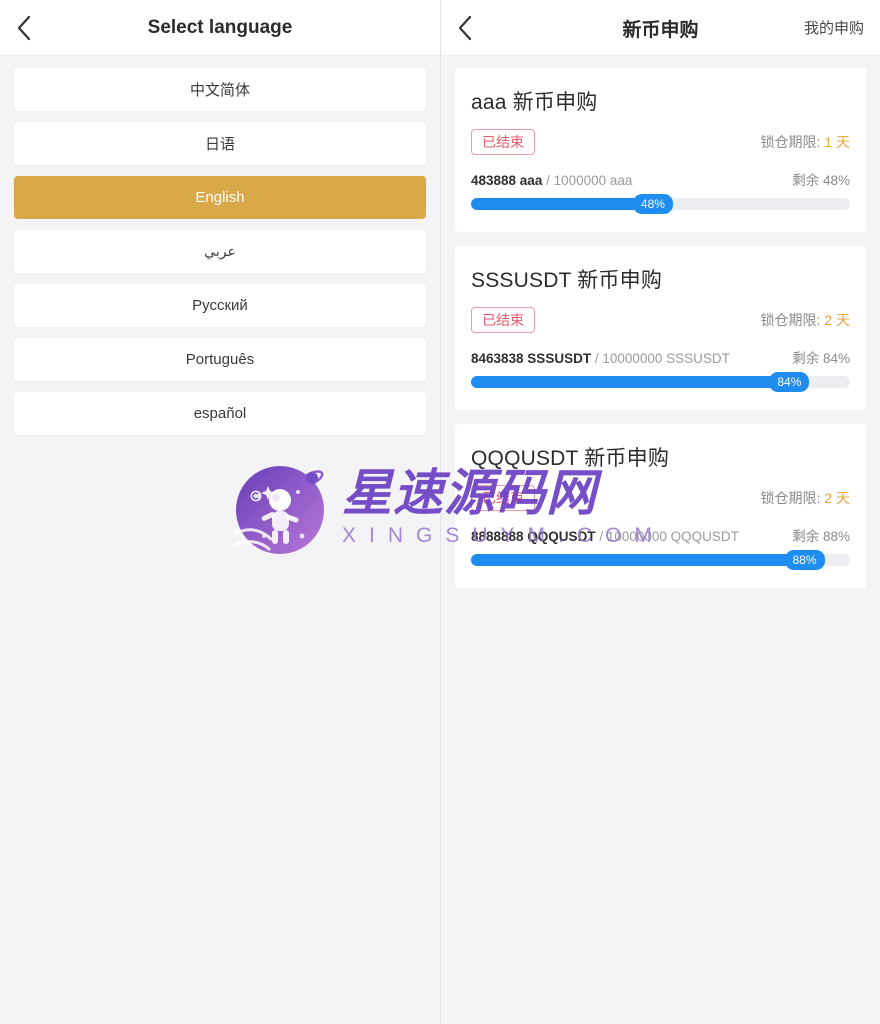  I want to click on language-option-ja: 日语, so click(220, 143).